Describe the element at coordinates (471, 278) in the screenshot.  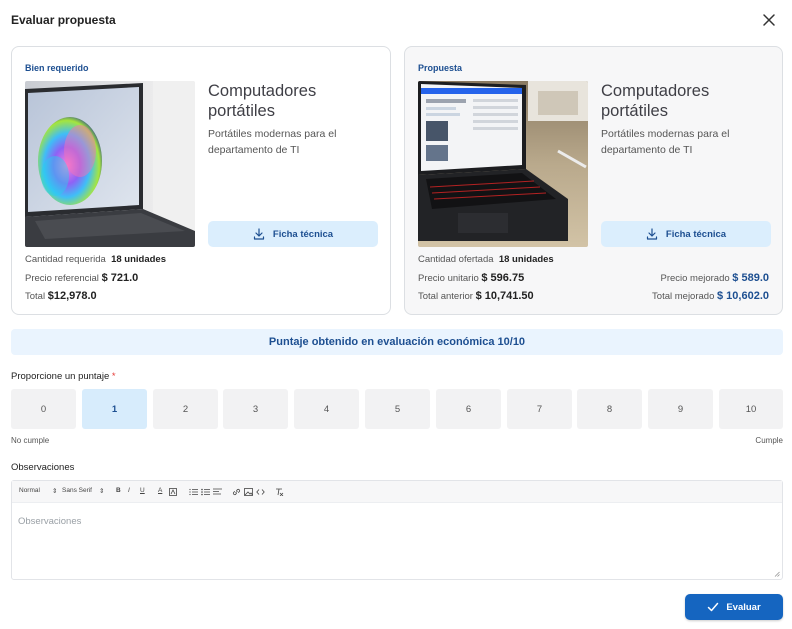
I see `proposal-unit-price: Precio unitario $ 596.75` at that location.